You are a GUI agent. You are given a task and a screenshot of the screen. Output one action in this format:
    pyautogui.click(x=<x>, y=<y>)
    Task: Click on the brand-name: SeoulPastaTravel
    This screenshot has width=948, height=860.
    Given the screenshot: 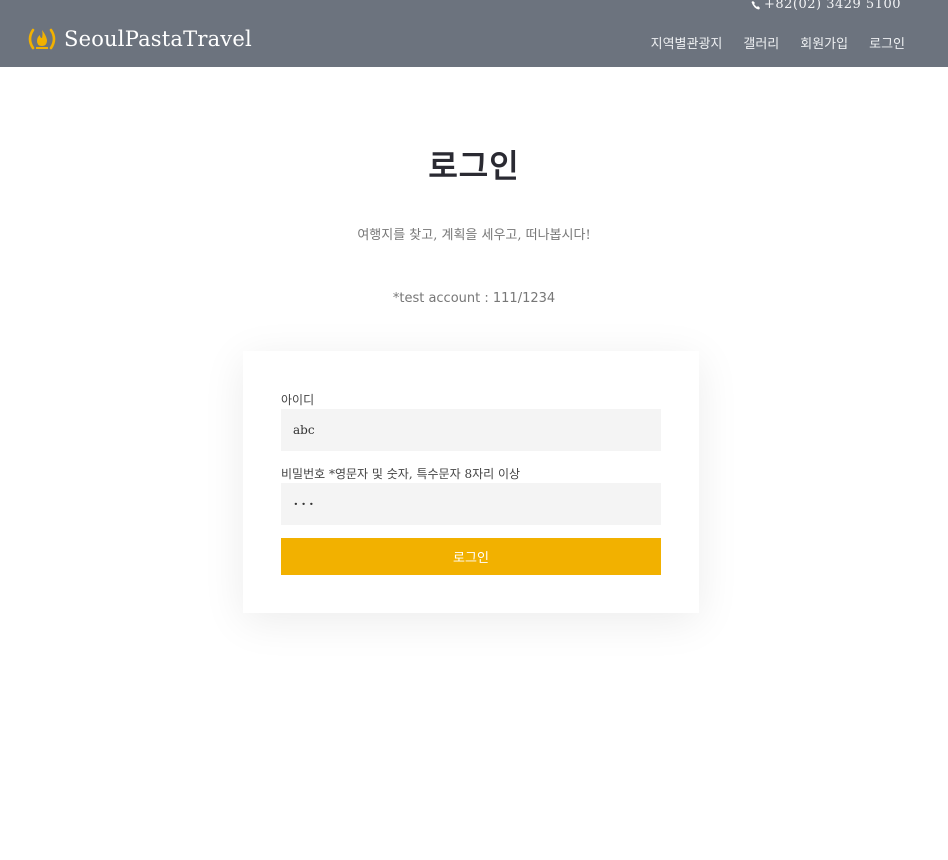 What is the action you would take?
    pyautogui.click(x=158, y=39)
    